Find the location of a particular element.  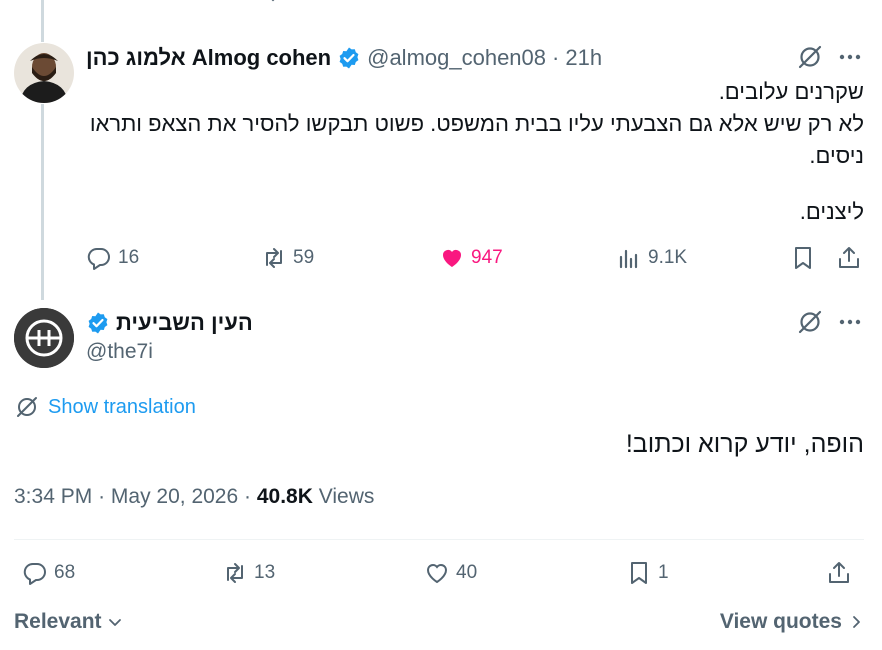

chevron-down-icon is located at coordinates (114, 622).